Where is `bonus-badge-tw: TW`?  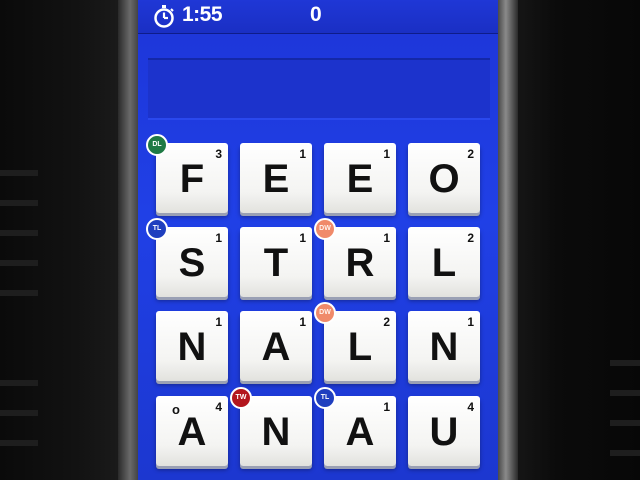 bonus-badge-tw: TW is located at coordinates (241, 398).